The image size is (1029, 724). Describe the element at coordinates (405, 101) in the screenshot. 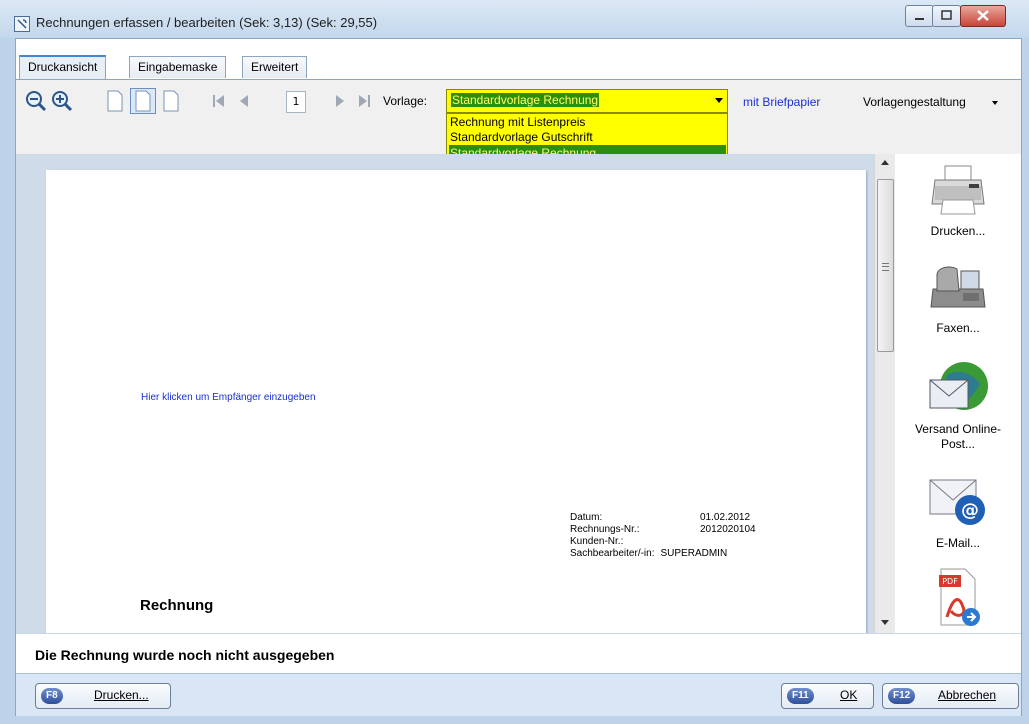

I see `vorlage-label: Vorlage:` at that location.